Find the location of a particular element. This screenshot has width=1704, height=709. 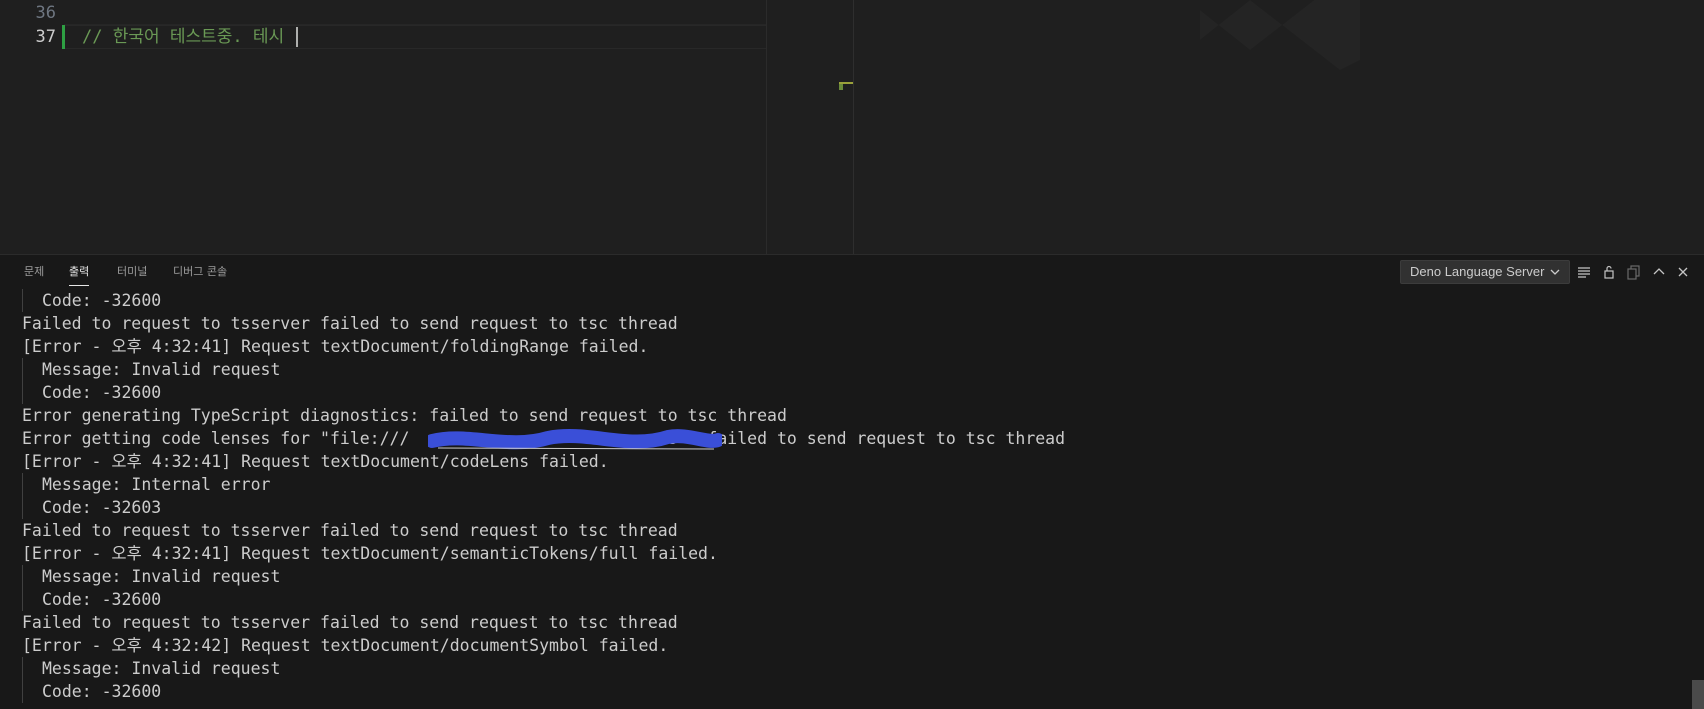

panel-tab-bar: 문제 출력 터미널 디버그 콘솔 Deno Language Server is located at coordinates (852, 272).